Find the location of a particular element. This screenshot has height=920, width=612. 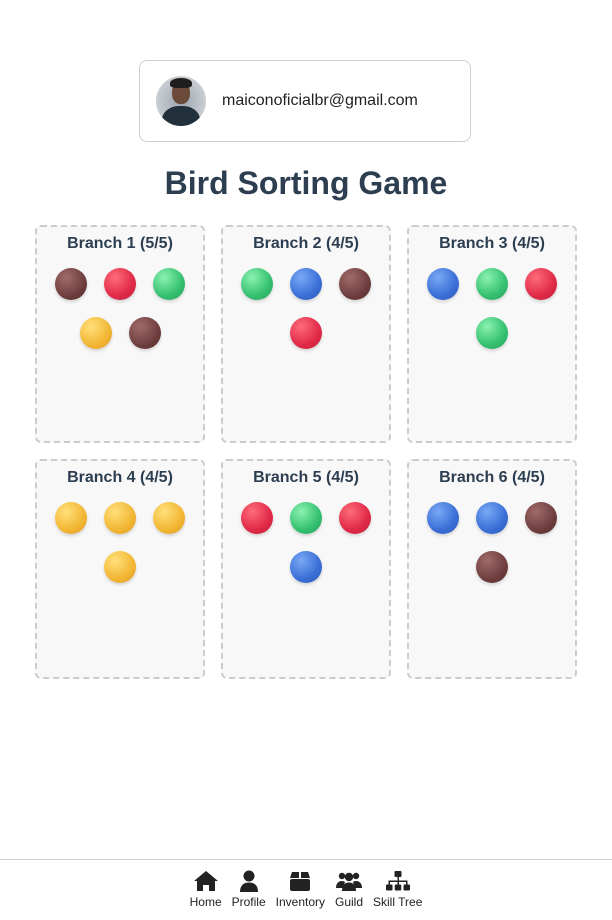

avatar is located at coordinates (181, 101).